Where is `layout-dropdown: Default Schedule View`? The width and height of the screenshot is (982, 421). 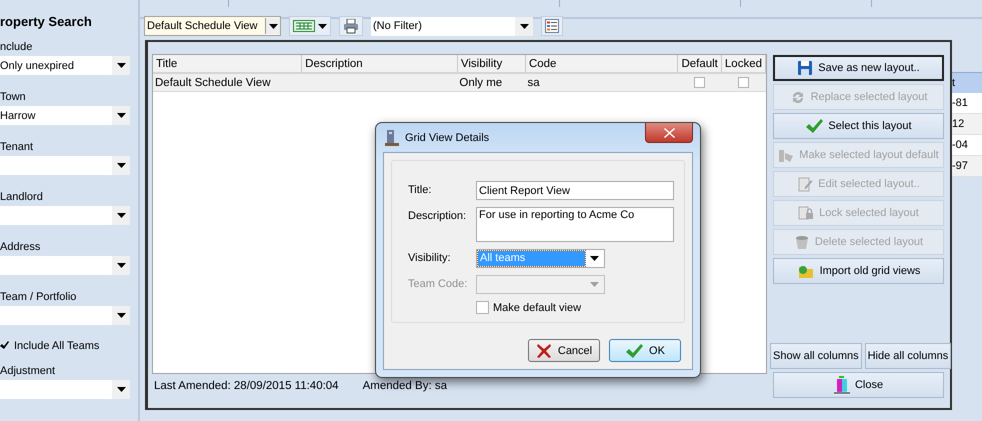 layout-dropdown: Default Schedule View is located at coordinates (212, 26).